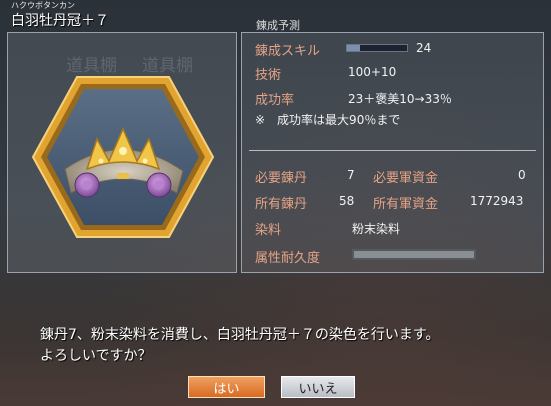 The image size is (551, 406). What do you see at coordinates (351, 175) in the screenshot?
I see `required-pill-value: 7` at bounding box center [351, 175].